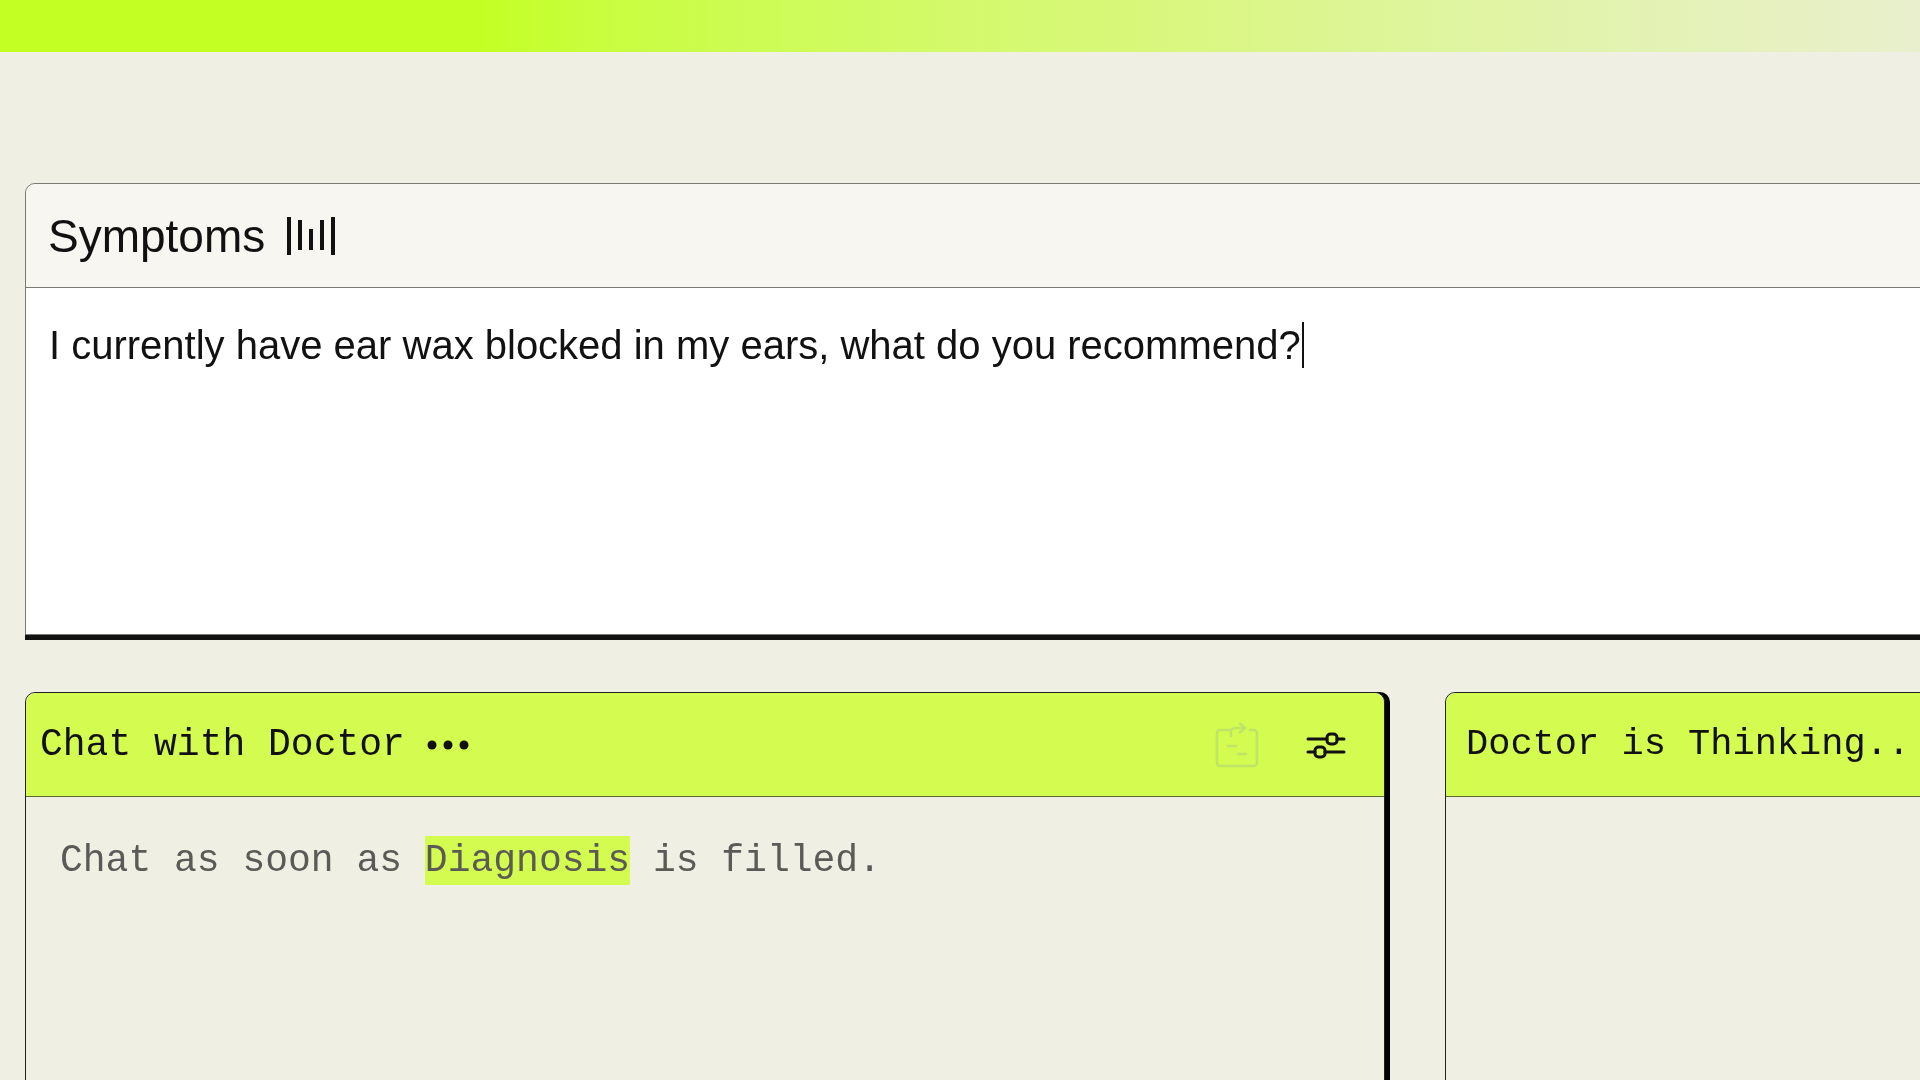 This screenshot has width=1920, height=1080. What do you see at coordinates (447, 744) in the screenshot?
I see `dots-icon` at bounding box center [447, 744].